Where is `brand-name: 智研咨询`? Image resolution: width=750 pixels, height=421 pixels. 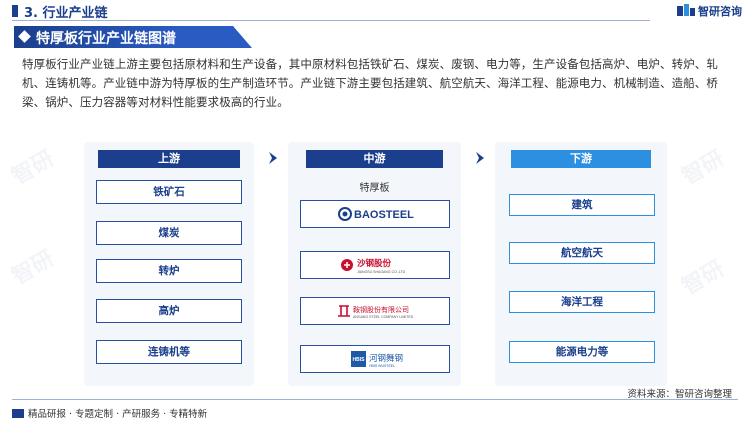
brand-name: 智研咨询 is located at coordinates (720, 11).